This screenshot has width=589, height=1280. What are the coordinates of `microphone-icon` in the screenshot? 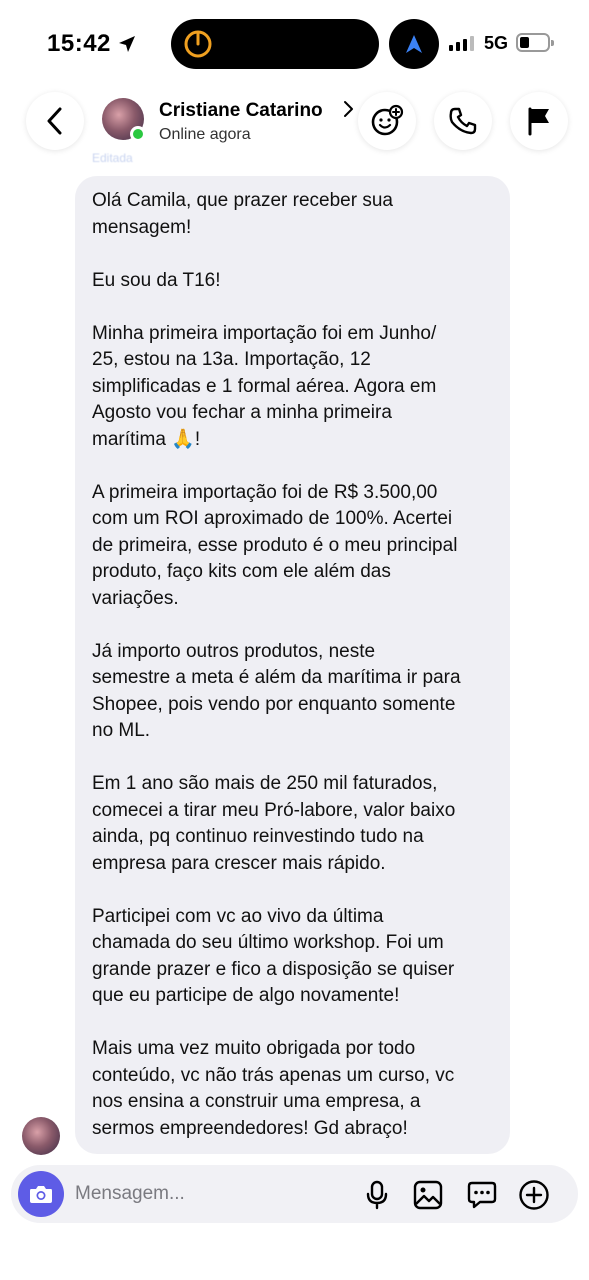 It's located at (377, 1195).